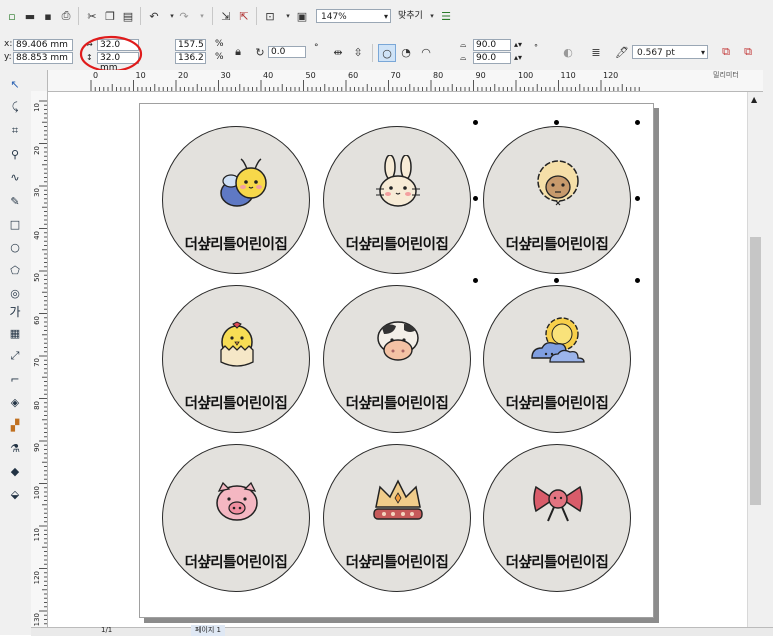 This screenshot has width=773, height=636. Describe the element at coordinates (238, 52) in the screenshot. I see `lock-ratio-icon: 🔒︎` at that location.